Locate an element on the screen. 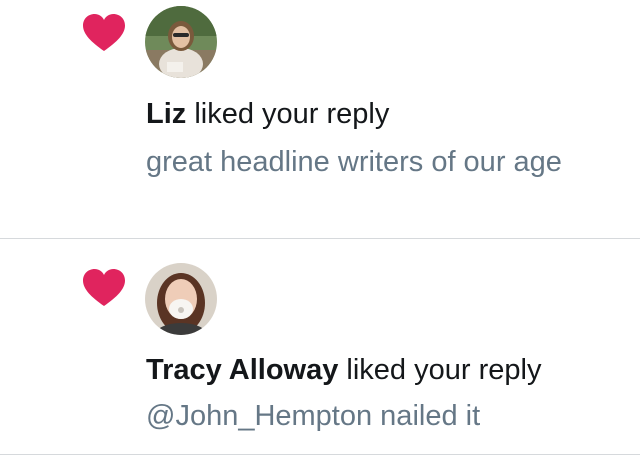 This screenshot has height=460, width=640. notification-headline: Liz liked your reply is located at coordinates (267, 114).